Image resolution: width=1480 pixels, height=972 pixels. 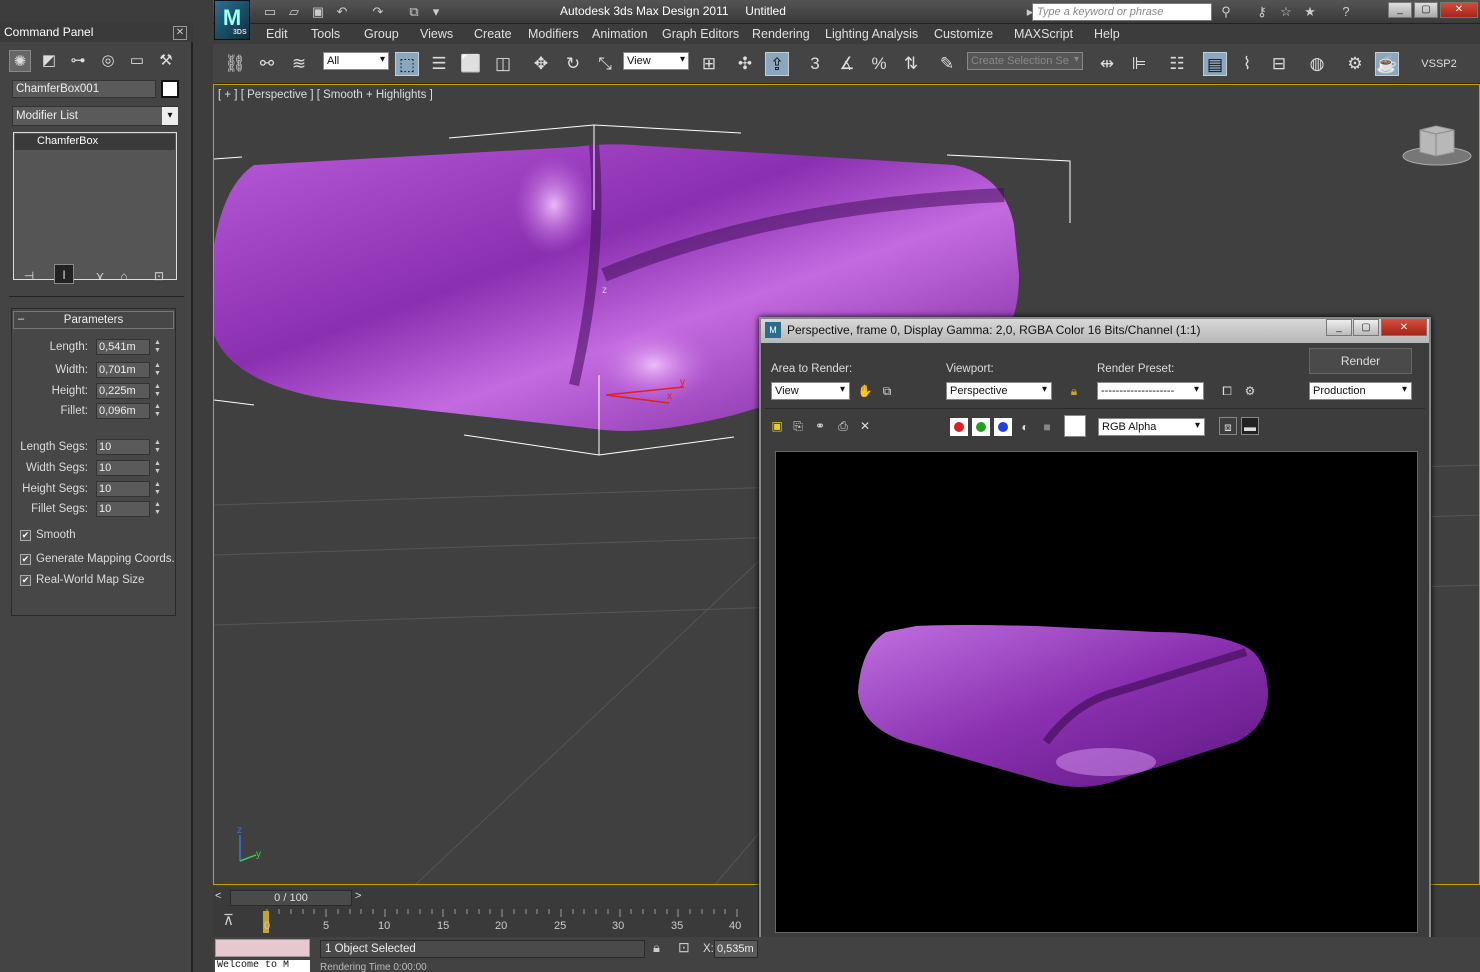 I want to click on fillet-segs-spinner-icon: ▲ ▼, so click(x=157, y=509).